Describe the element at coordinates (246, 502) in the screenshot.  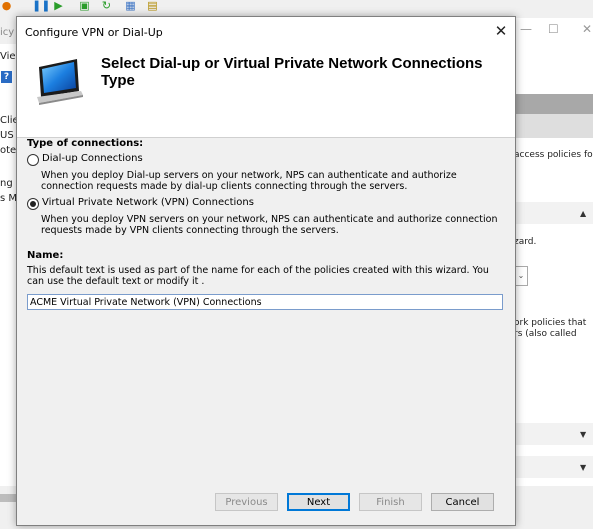
I see `previous-button: Previous` at that location.